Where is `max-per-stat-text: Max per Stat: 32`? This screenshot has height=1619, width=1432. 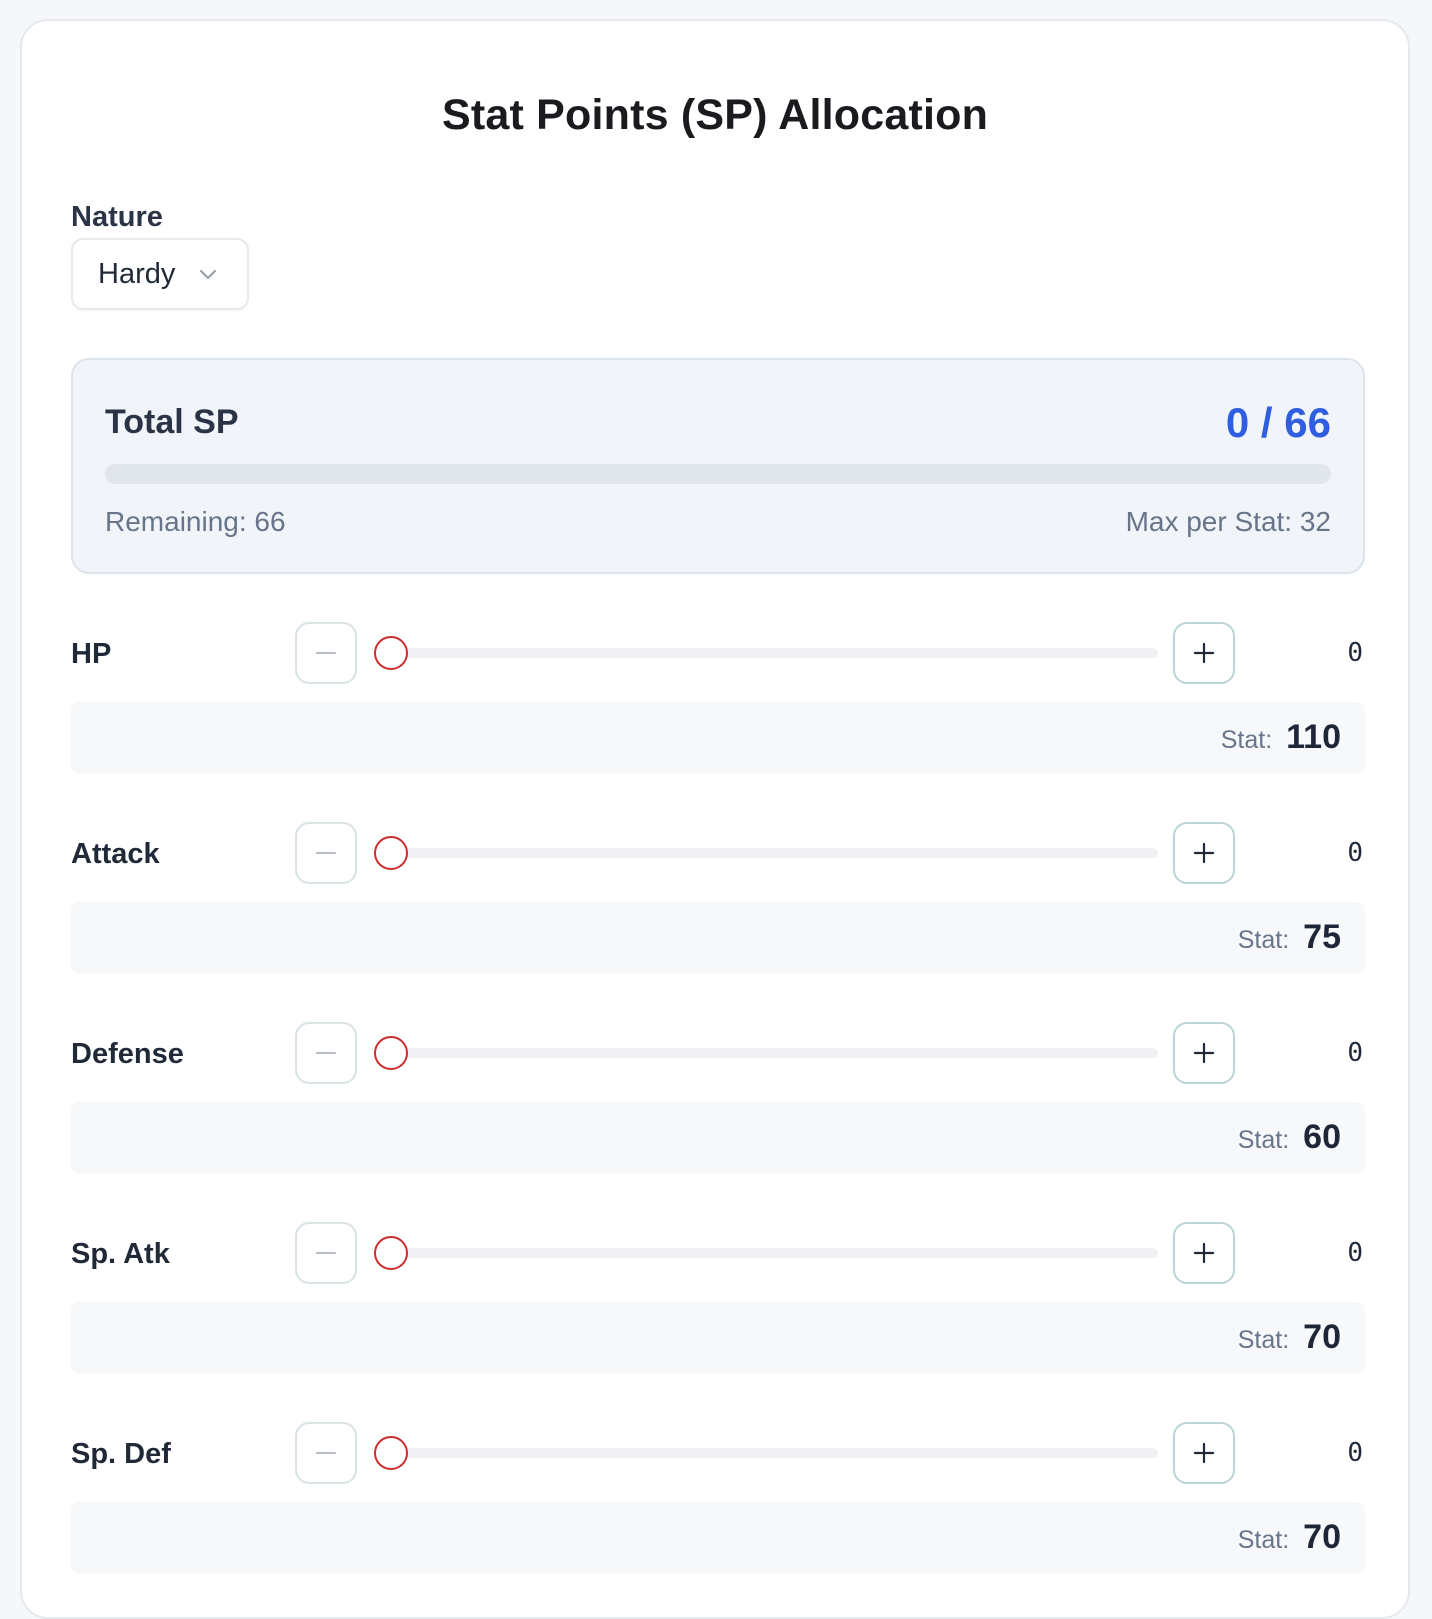
max-per-stat-text: Max per Stat: 32 is located at coordinates (1228, 521).